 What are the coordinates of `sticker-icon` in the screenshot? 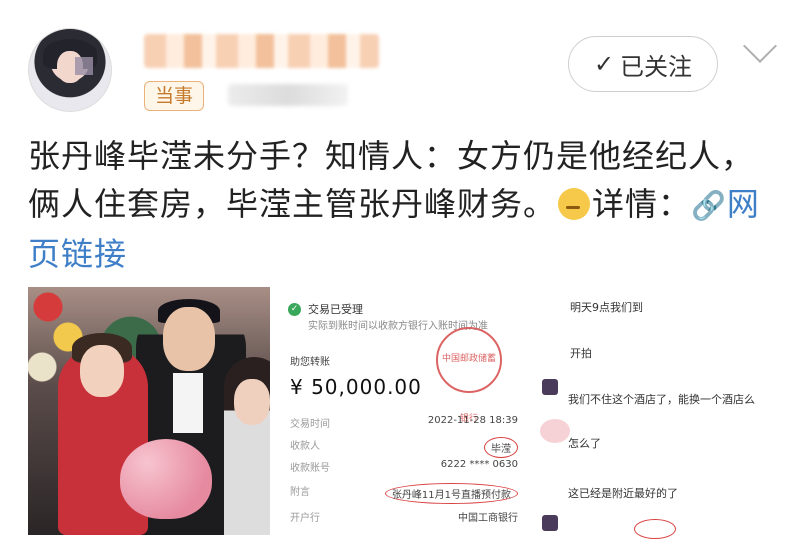 It's located at (555, 431).